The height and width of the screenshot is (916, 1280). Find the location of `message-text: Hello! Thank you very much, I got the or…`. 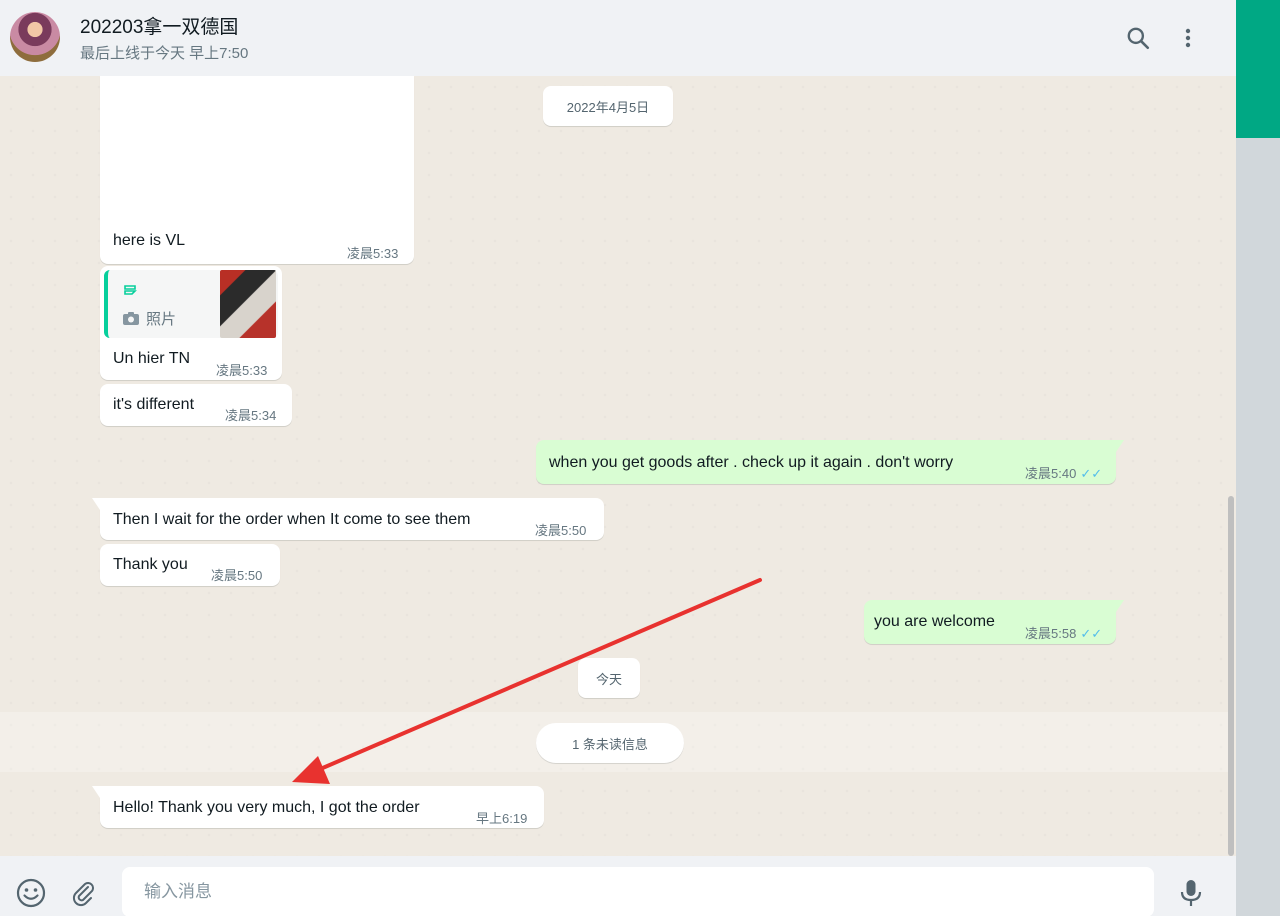

message-text: Hello! Thank you very much, I got the or… is located at coordinates (266, 807).